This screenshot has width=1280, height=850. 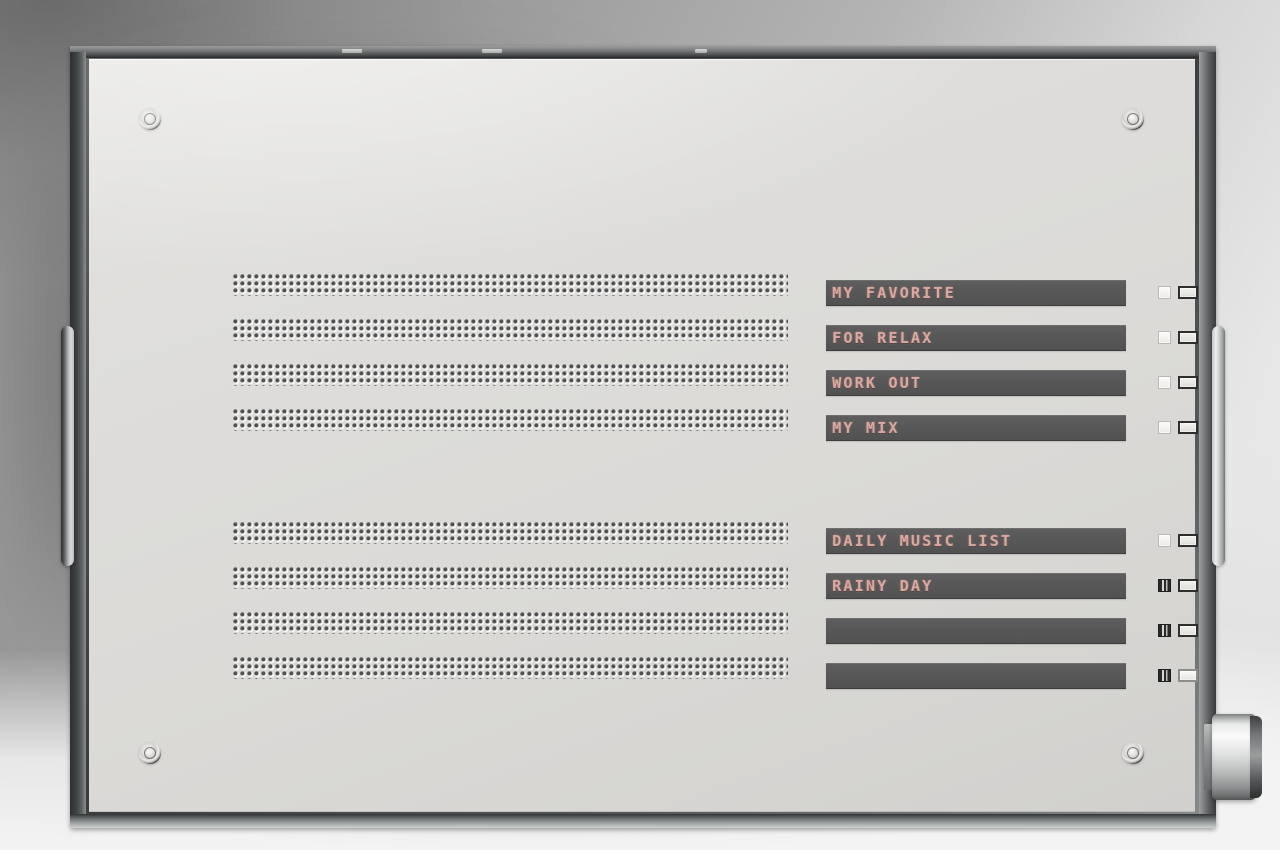 I want to click on playlist-label: MY FAVORITE, so click(x=894, y=293).